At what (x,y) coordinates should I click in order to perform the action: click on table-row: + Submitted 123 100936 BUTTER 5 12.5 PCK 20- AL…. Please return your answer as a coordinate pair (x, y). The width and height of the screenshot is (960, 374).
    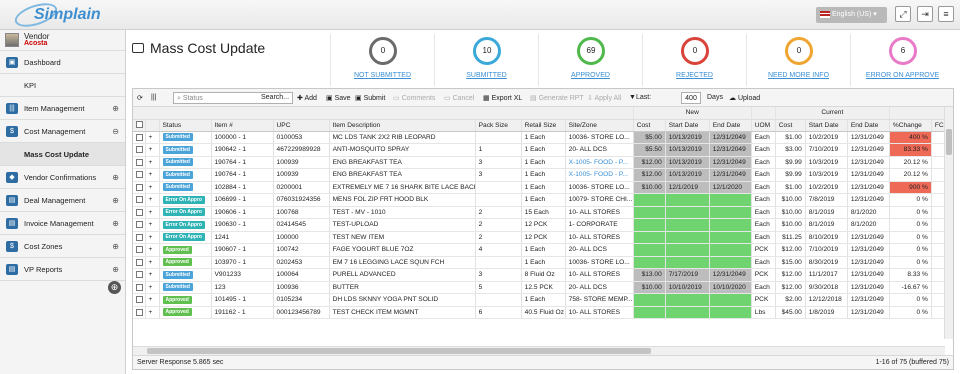
    Looking at the image, I should click on (539, 287).